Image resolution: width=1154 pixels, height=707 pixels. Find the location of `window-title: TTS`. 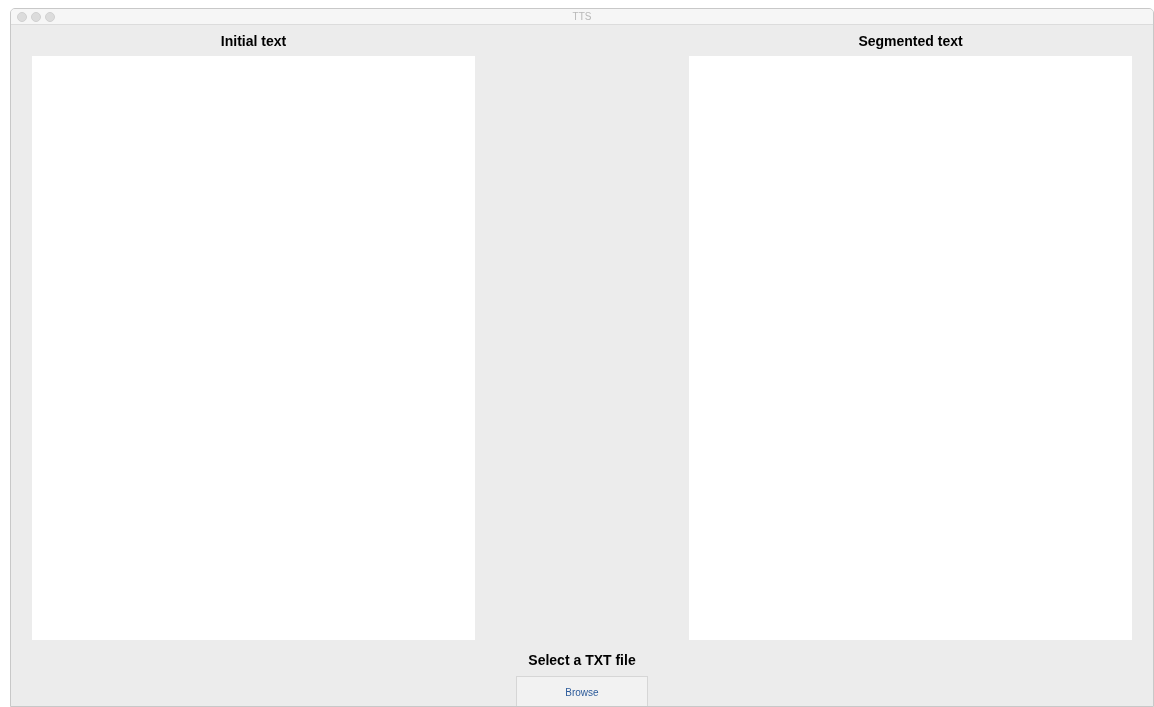

window-title: TTS is located at coordinates (582, 17).